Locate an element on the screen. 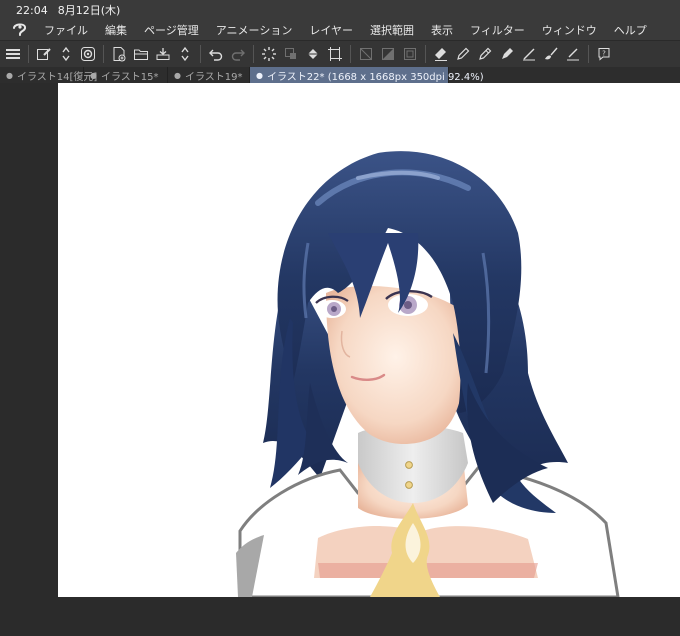 This screenshot has width=680, height=636. tab-illust19: ● イラスト19* is located at coordinates (209, 75).